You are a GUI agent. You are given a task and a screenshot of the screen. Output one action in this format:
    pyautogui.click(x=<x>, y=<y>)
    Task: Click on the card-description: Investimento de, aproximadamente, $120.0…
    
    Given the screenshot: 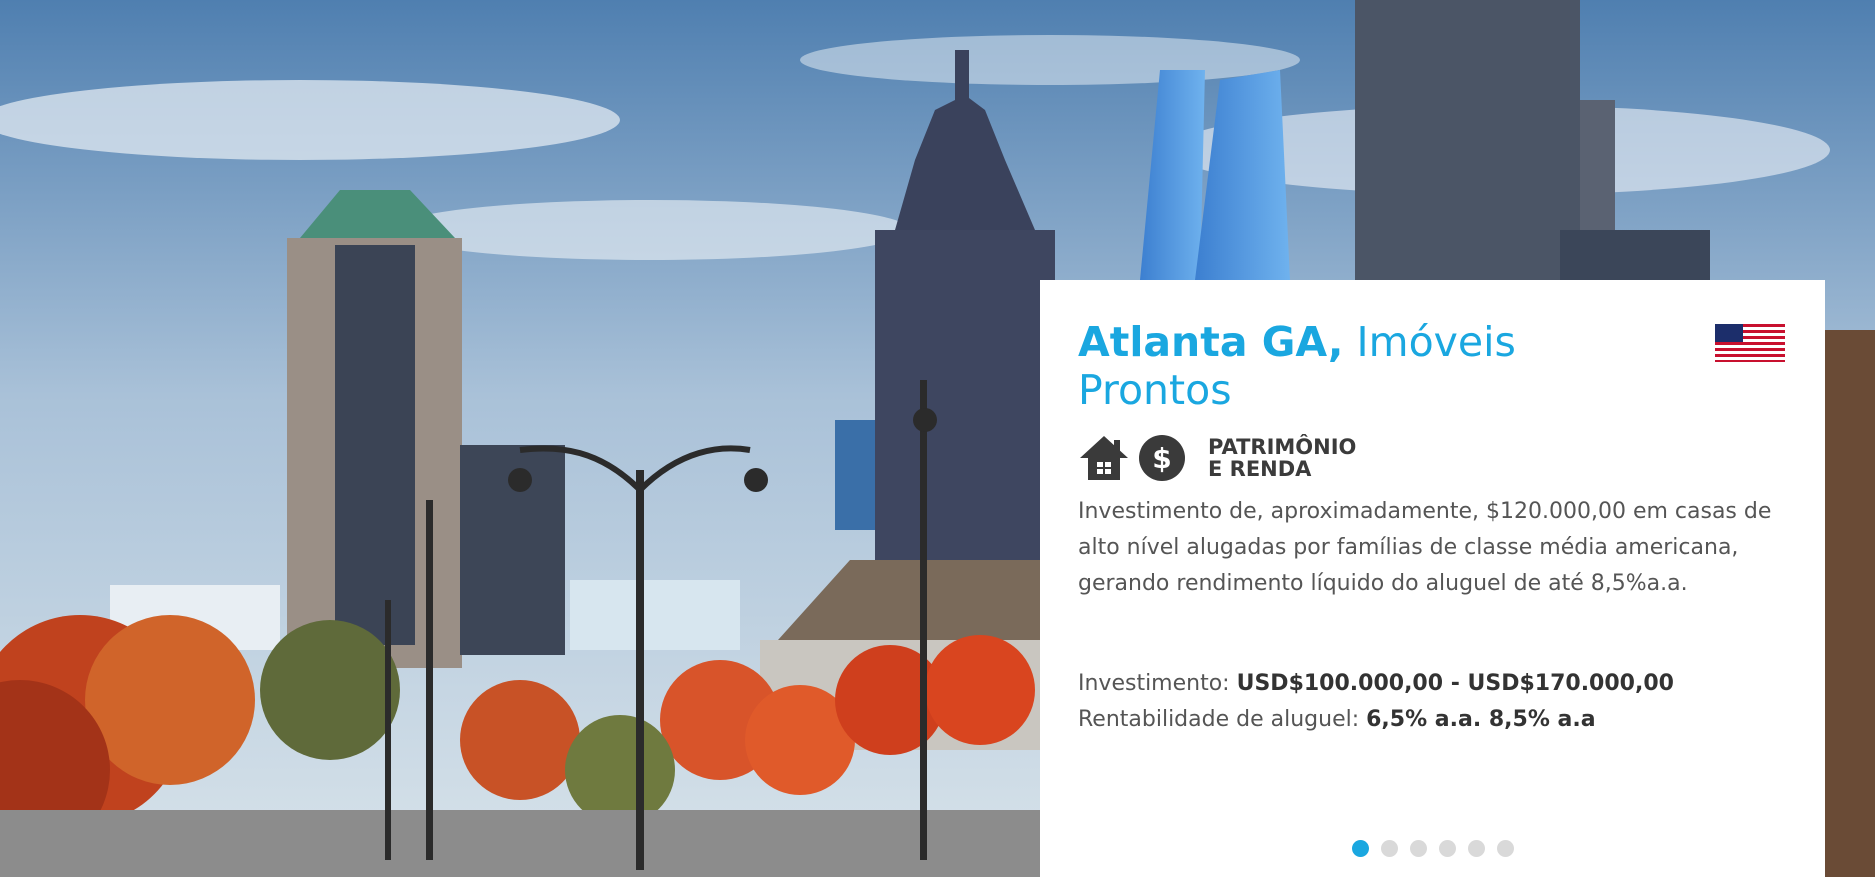 What is the action you would take?
    pyautogui.click(x=1425, y=547)
    